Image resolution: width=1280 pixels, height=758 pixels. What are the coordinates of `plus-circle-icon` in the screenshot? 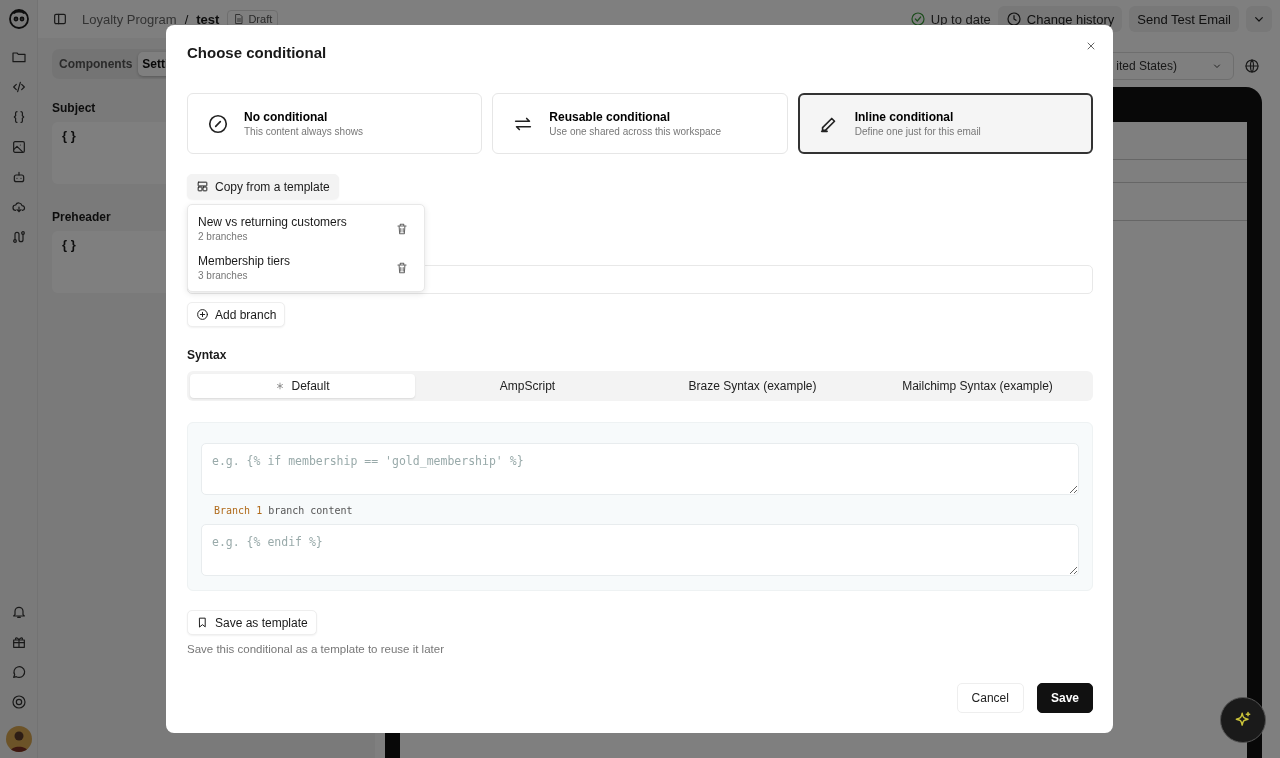 It's located at (202, 314).